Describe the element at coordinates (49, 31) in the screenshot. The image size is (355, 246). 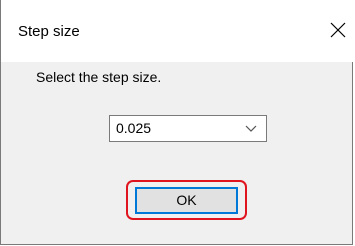
I see `window-title: Step size` at that location.